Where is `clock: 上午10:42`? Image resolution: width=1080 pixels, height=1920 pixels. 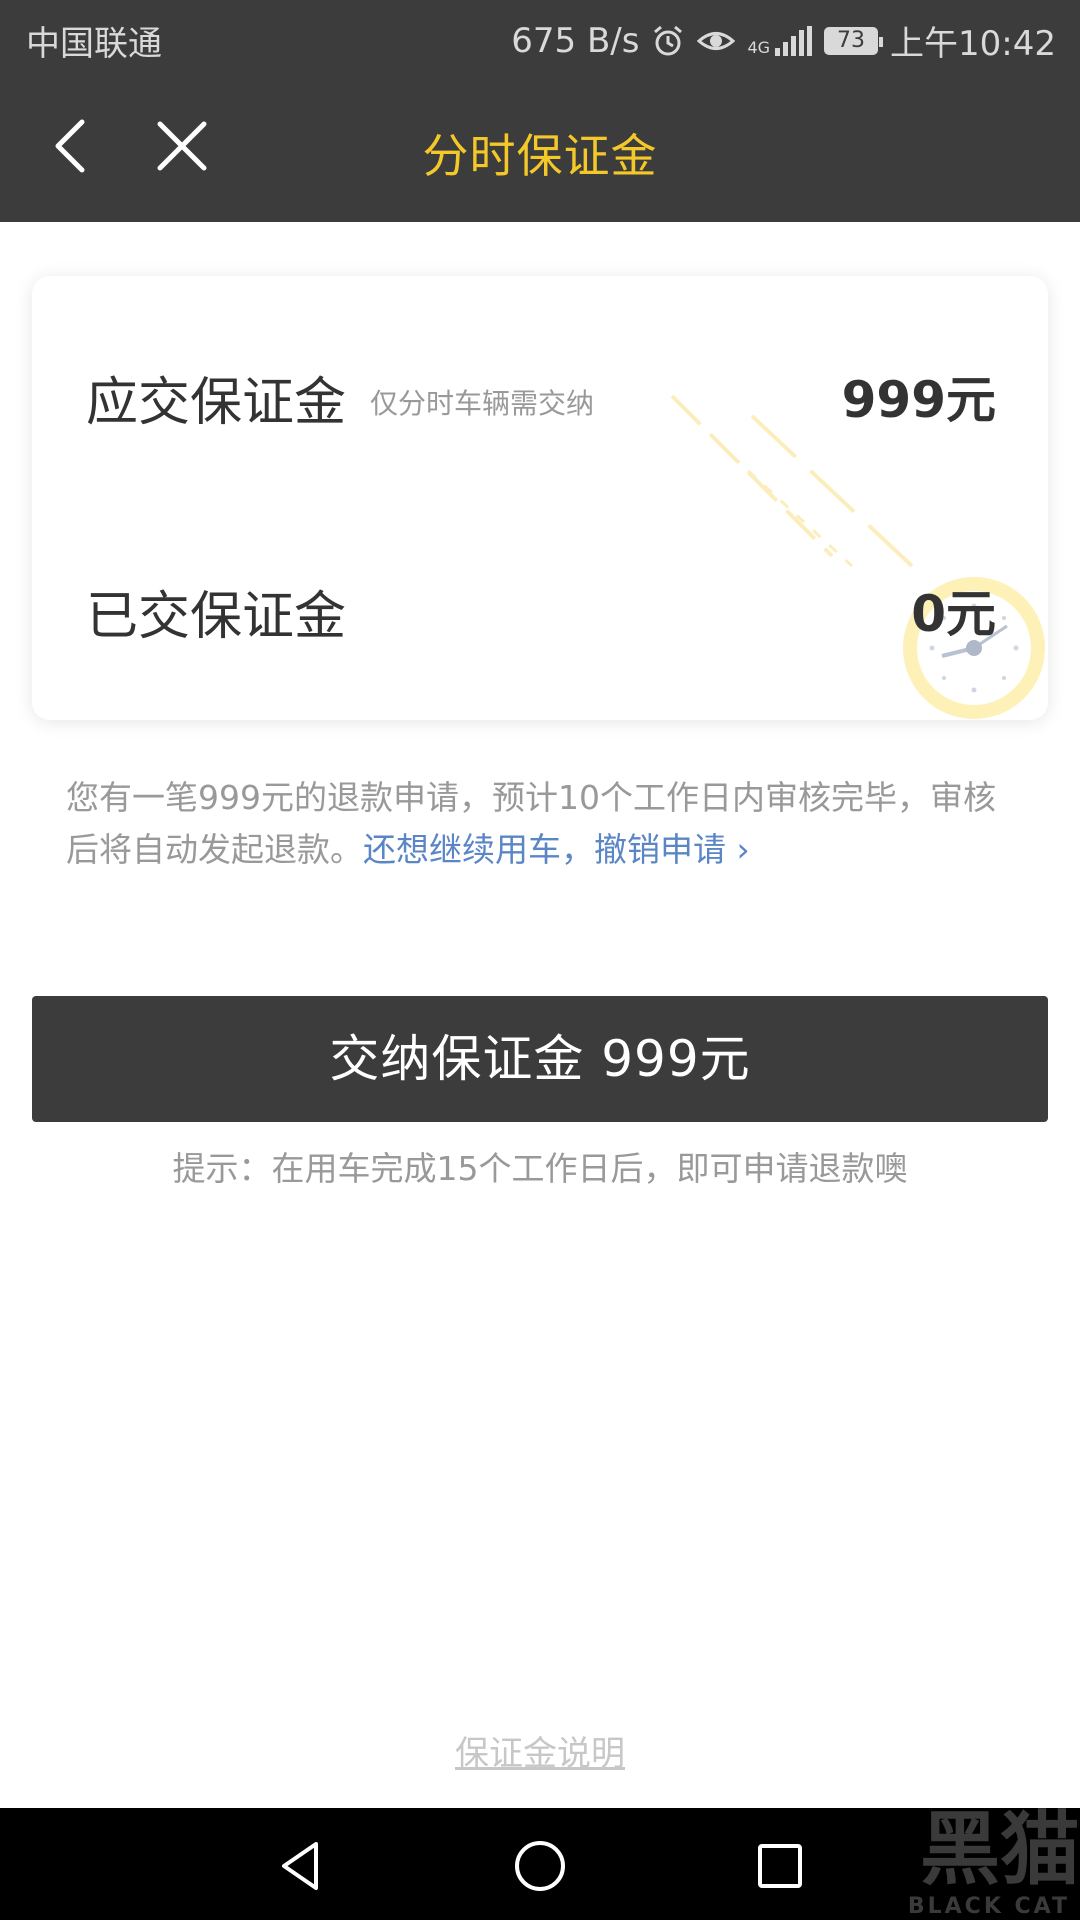
clock: 上午10:42 is located at coordinates (973, 44).